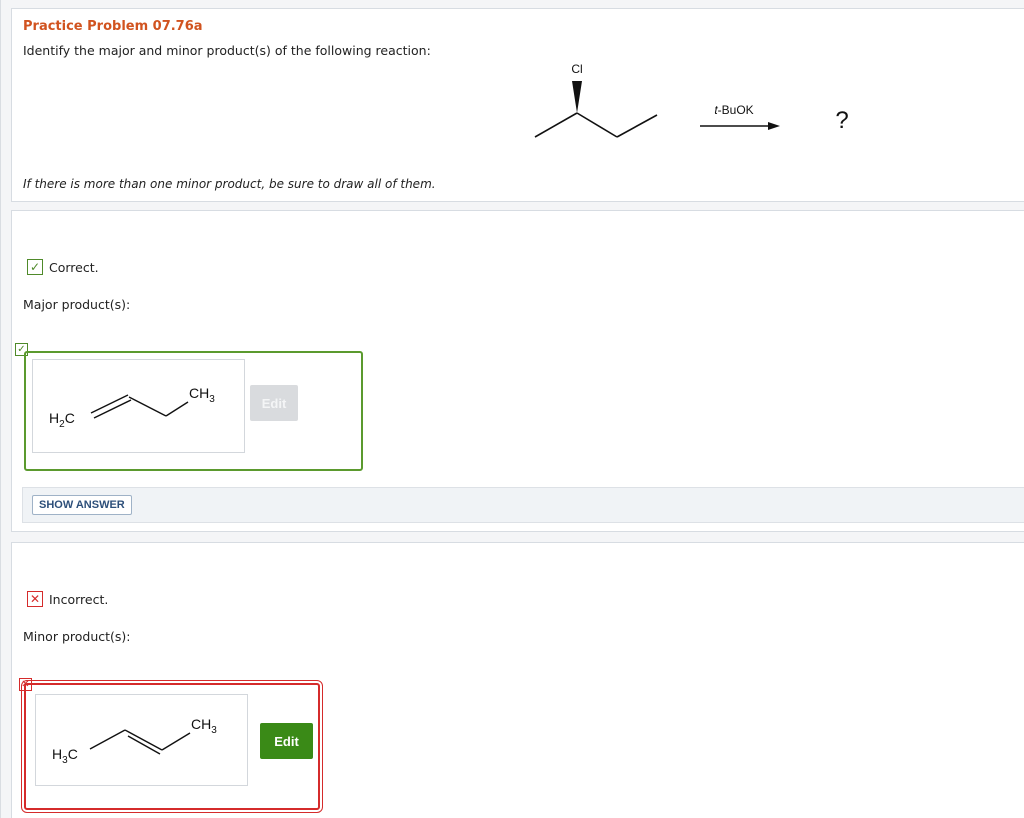 Image resolution: width=1024 pixels, height=818 pixels. What do you see at coordinates (204, 726) in the screenshot?
I see `minor-right-group: CH3` at bounding box center [204, 726].